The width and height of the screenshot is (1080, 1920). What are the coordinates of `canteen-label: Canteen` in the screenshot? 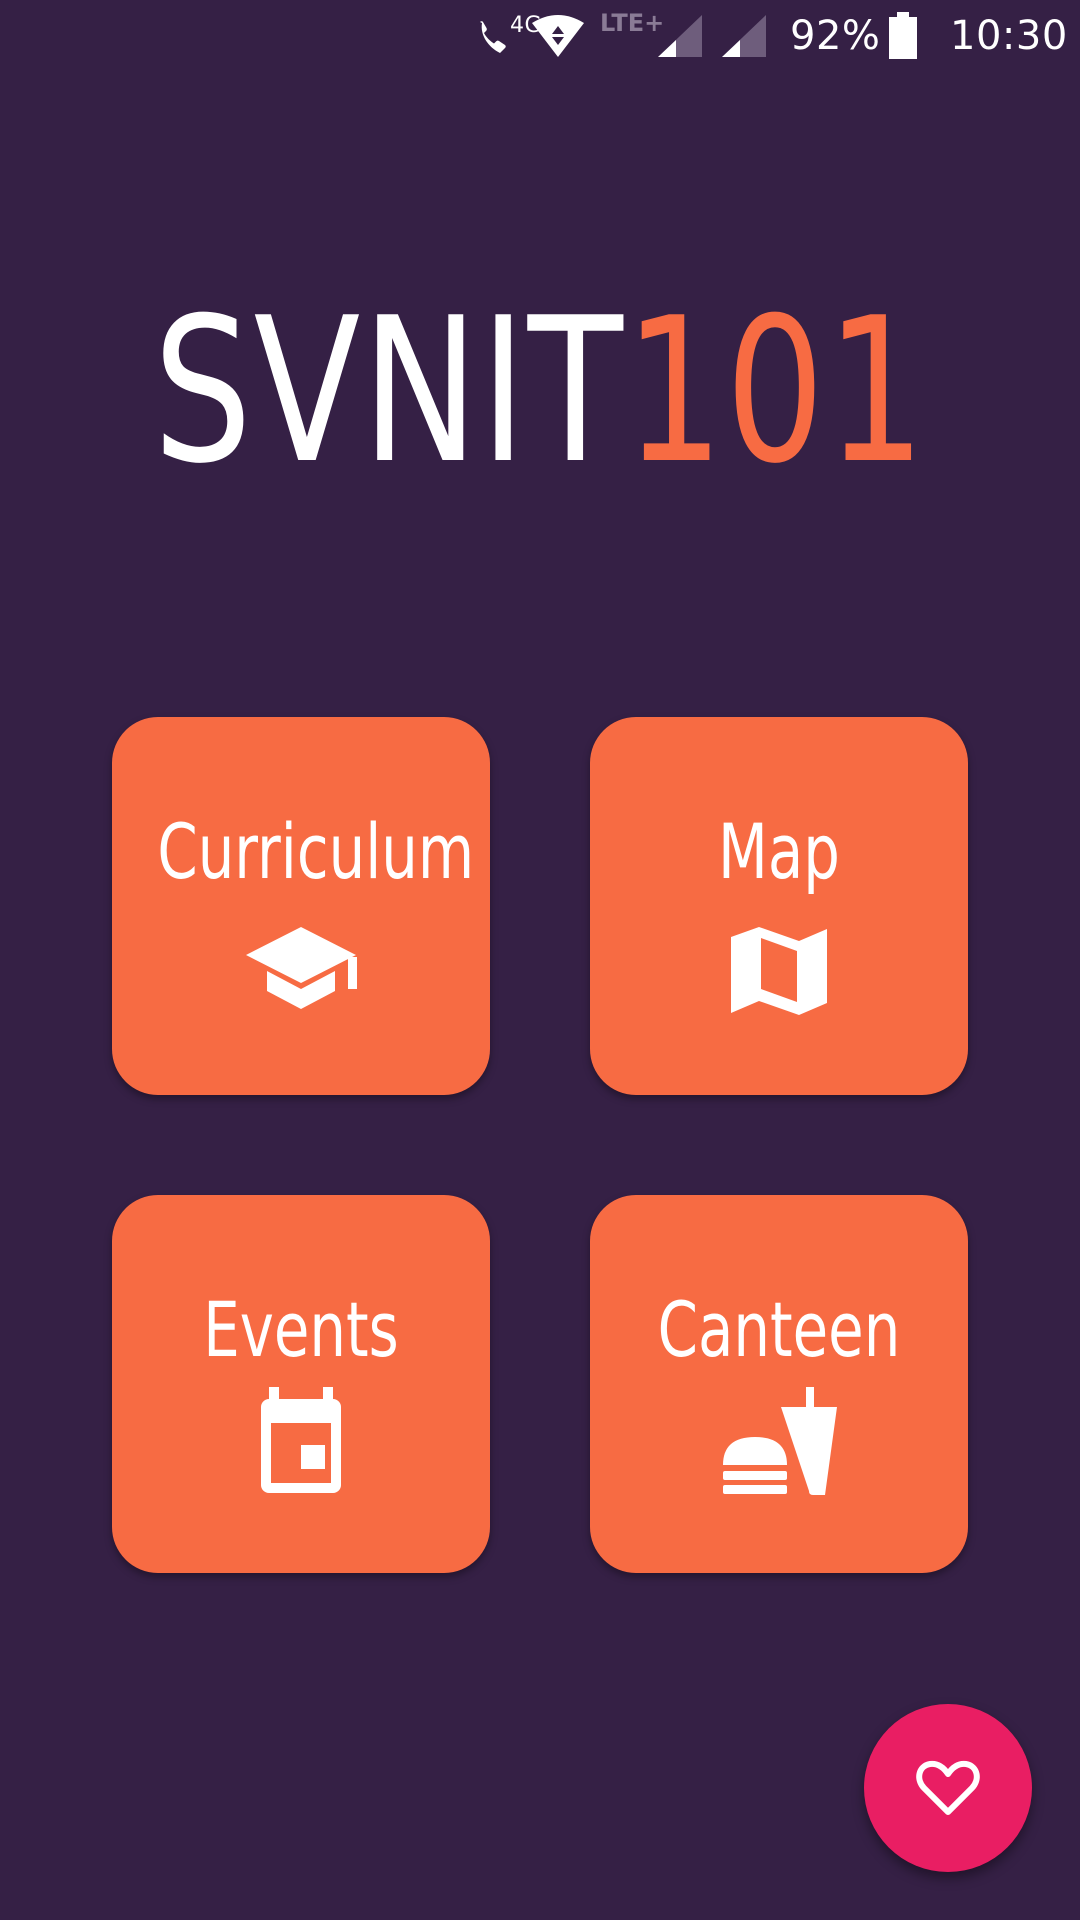 It's located at (779, 1329).